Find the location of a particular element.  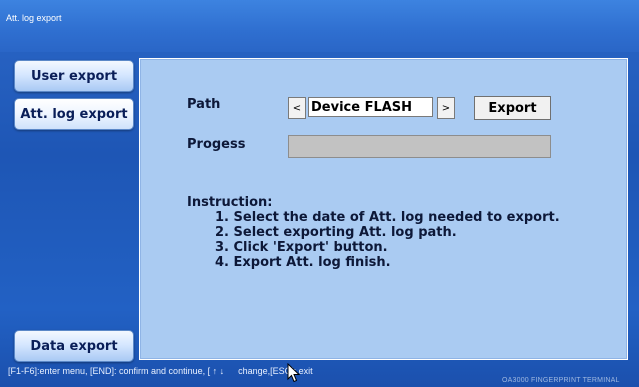

key-hint-text-end: change,[ESC]: exit is located at coordinates (275, 371).